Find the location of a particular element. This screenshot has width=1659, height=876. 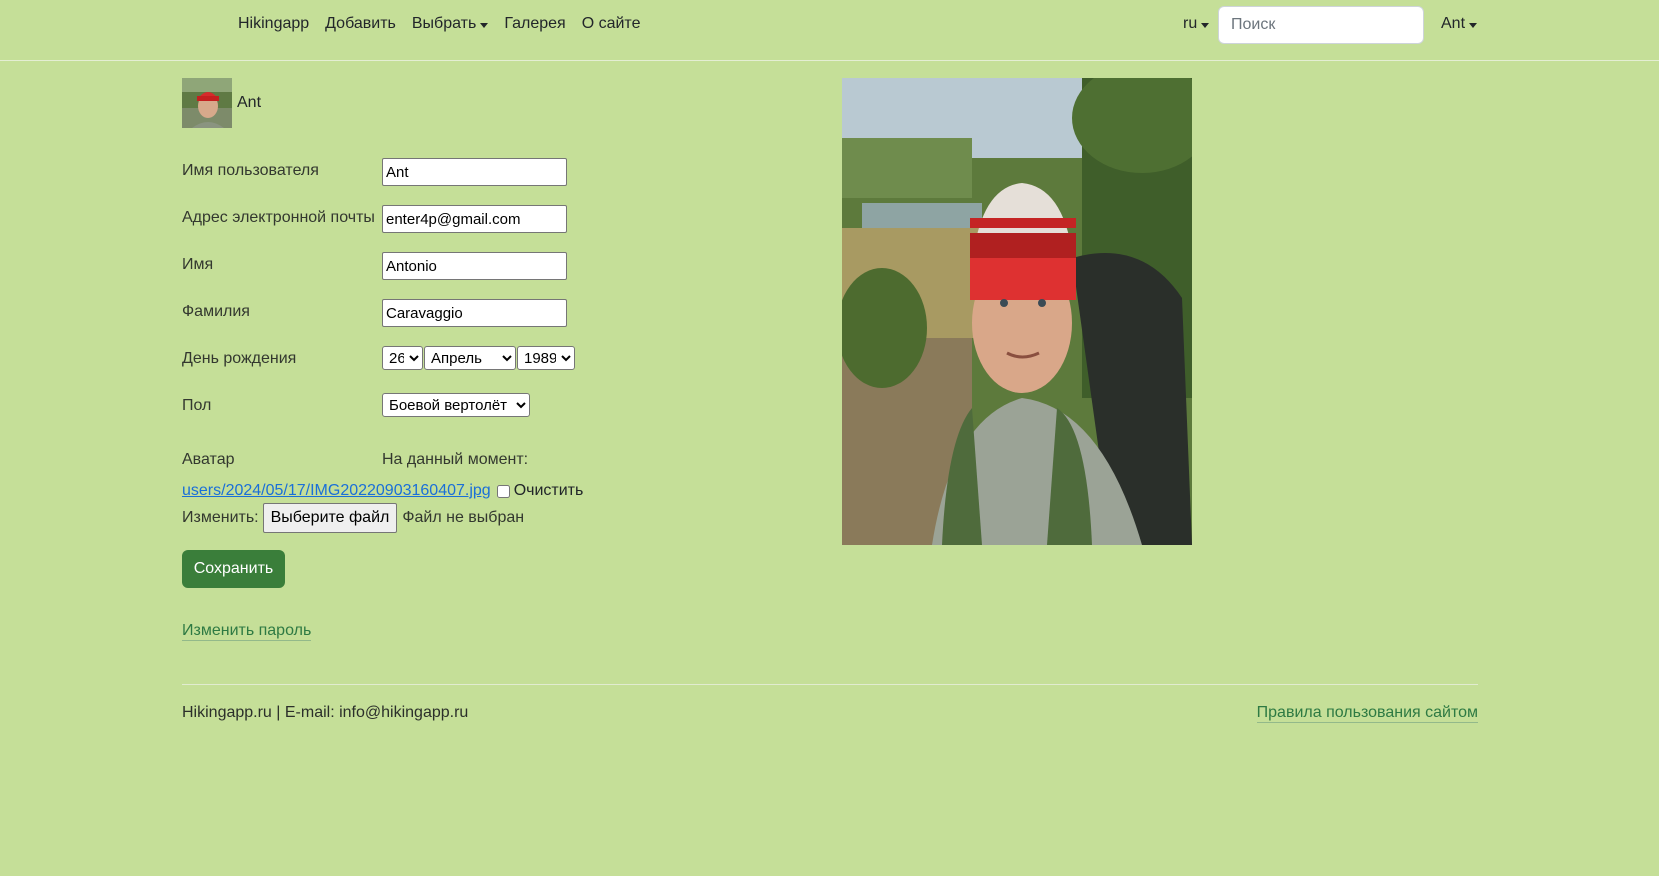

avatar-change-row: Изменить: Выберите файл Файл не выбран is located at coordinates (353, 518).